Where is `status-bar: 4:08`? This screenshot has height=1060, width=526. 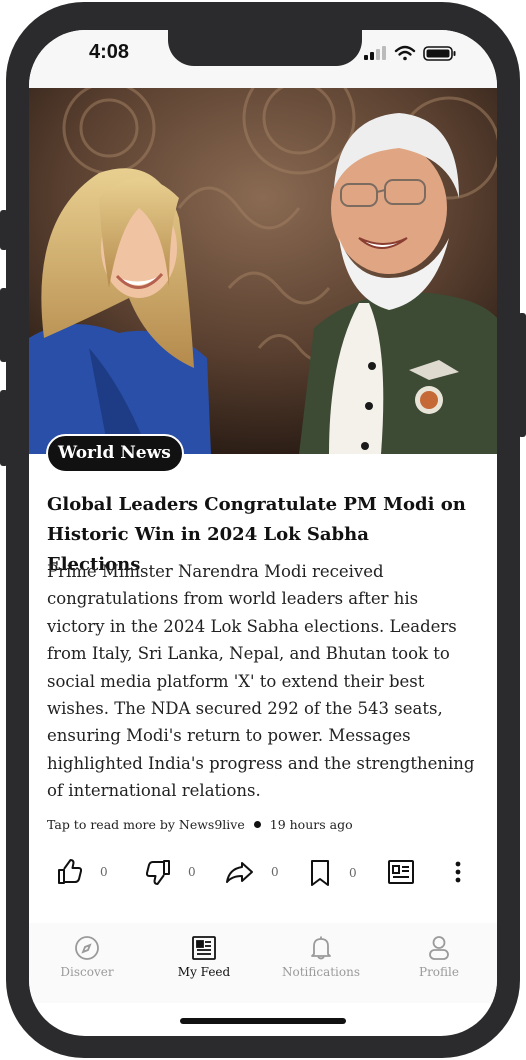 status-bar: 4:08 is located at coordinates (263, 59).